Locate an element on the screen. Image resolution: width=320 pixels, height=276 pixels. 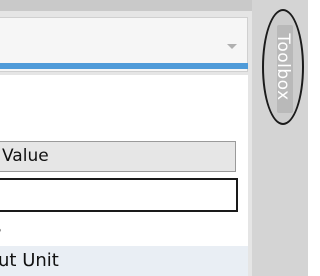
property-row-label: s is located at coordinates (0, 228).